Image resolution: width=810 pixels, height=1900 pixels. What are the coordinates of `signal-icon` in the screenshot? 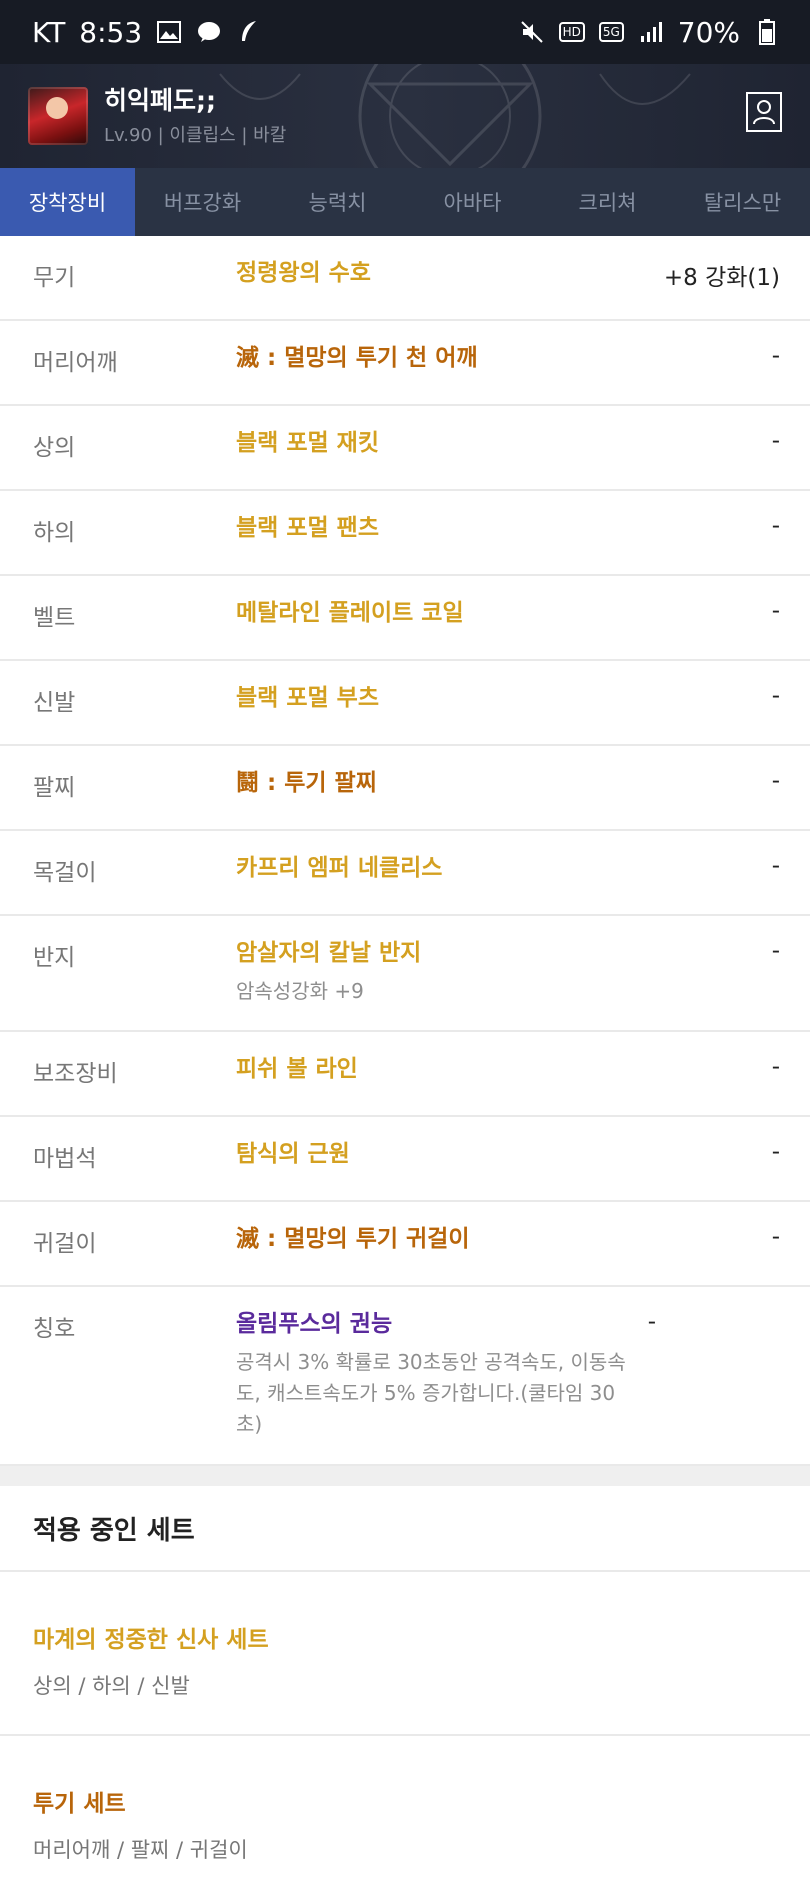 It's located at (651, 32).